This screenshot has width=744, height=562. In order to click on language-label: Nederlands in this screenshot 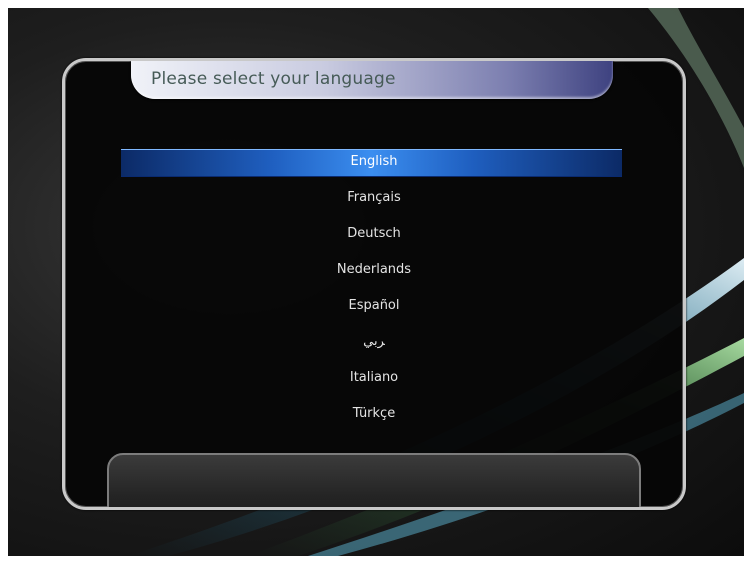, I will do `click(374, 269)`.